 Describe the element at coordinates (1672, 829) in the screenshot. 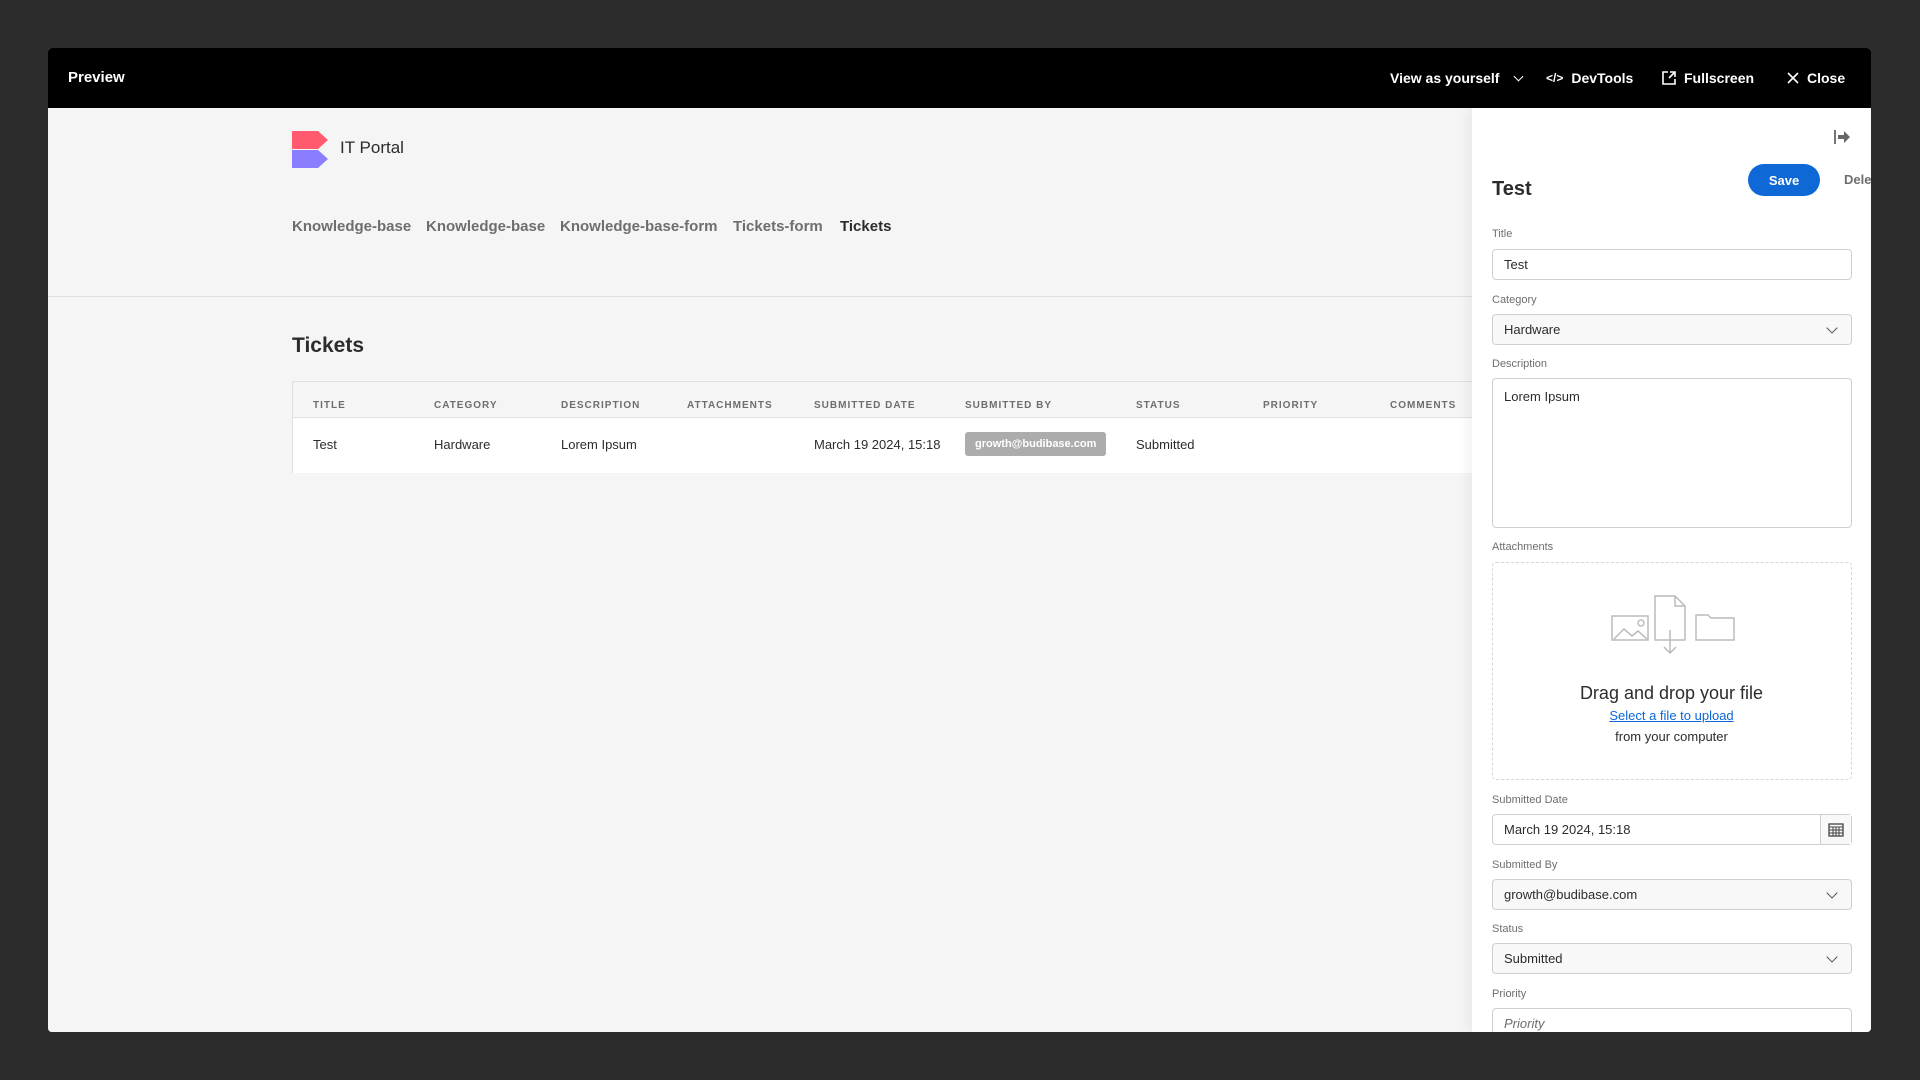

I see `submitted-date-input: March 19 2024, 15:18` at that location.